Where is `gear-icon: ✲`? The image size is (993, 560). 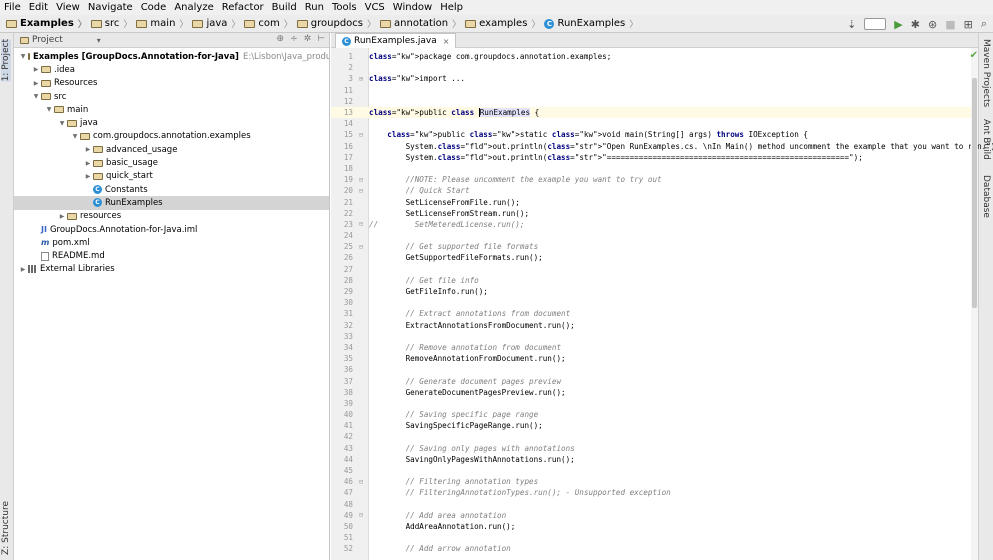 gear-icon: ✲ is located at coordinates (308, 39).